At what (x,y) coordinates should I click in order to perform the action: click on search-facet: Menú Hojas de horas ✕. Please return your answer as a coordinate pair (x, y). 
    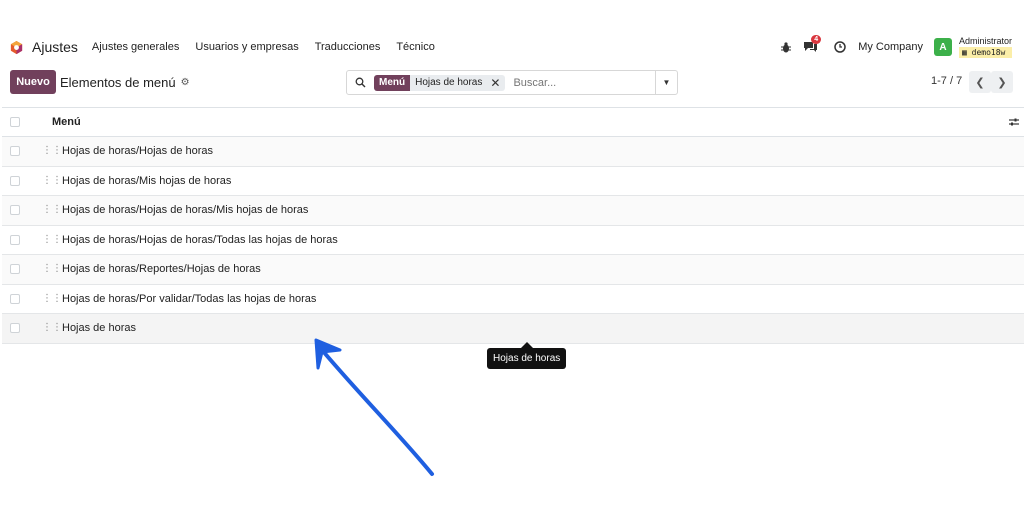
    Looking at the image, I should click on (440, 82).